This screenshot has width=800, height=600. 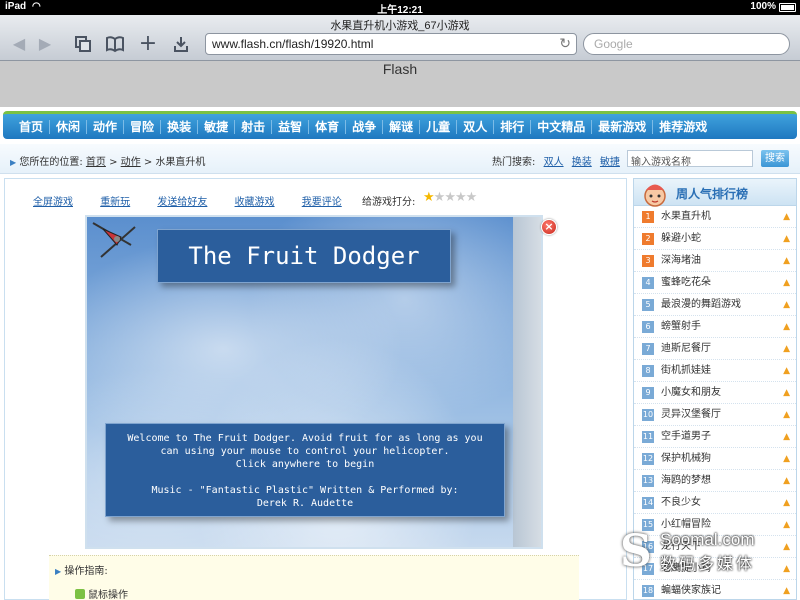 I want to click on ranking-item: 12 保护机械狗 ▲, so click(x=715, y=459).